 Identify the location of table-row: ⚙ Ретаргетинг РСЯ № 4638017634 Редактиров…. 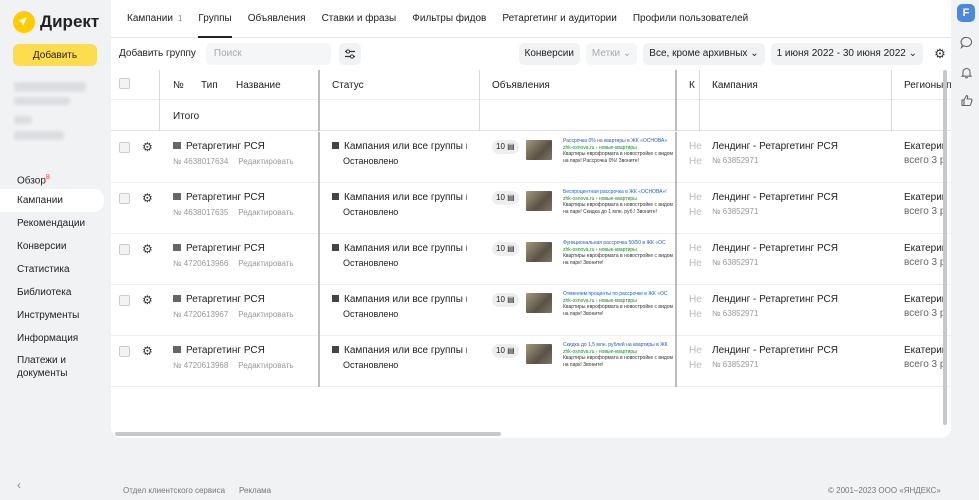
(531, 157).